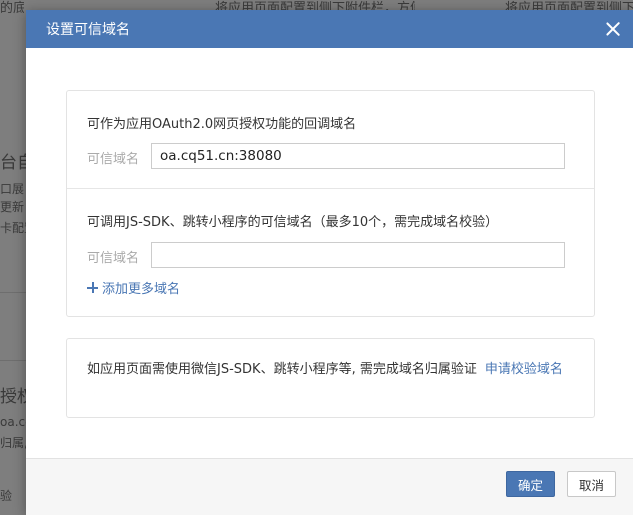 This screenshot has width=633, height=515. Describe the element at coordinates (13, 443) in the screenshot. I see `bg-text-fragment: 归属,` at that location.